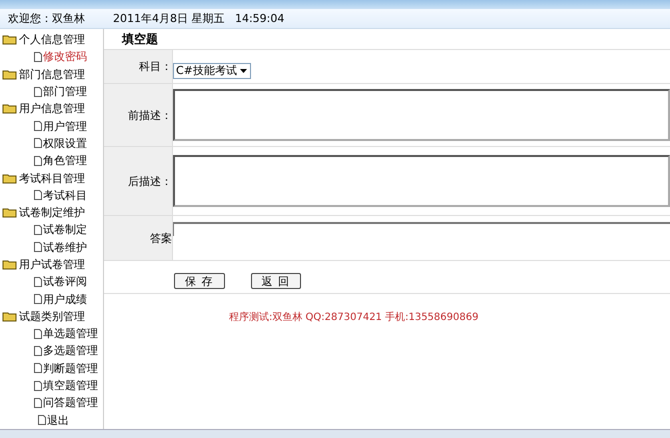 The image size is (670, 438). I want to click on menu-group: 考试科目管理, so click(52, 178).